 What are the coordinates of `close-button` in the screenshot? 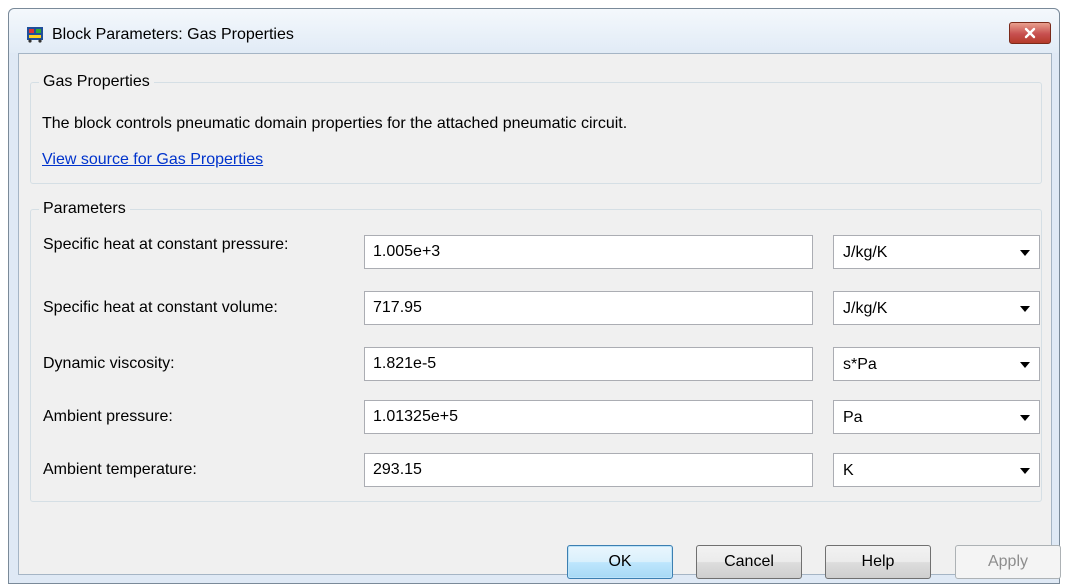 It's located at (1030, 33).